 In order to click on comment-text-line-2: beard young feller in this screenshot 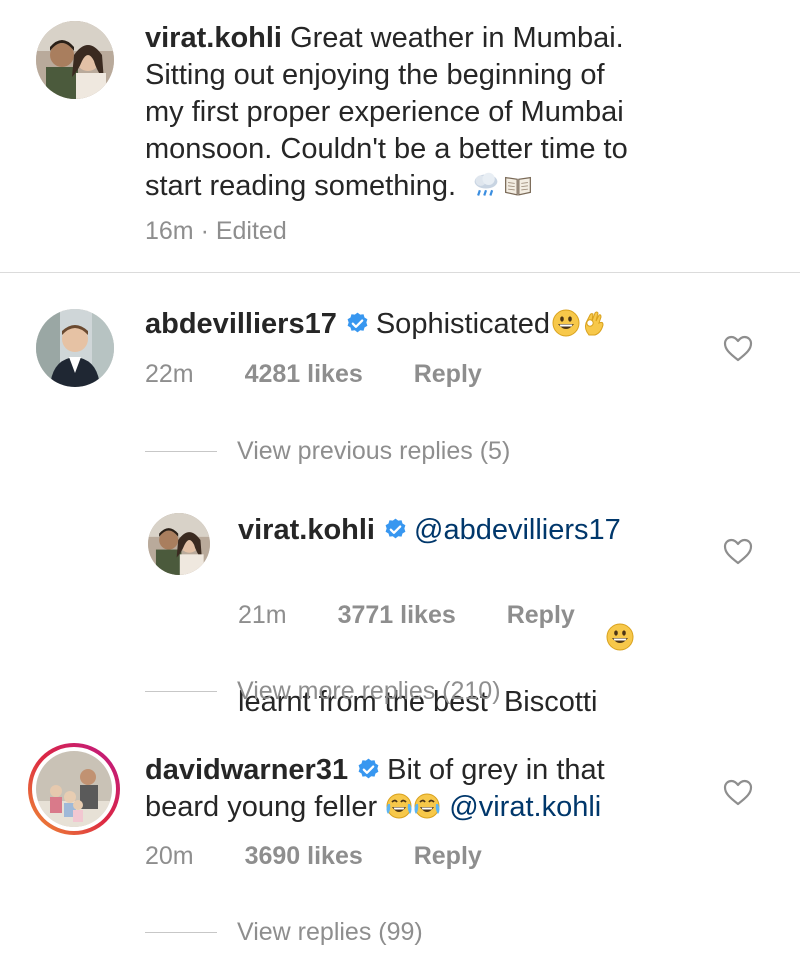, I will do `click(261, 807)`.